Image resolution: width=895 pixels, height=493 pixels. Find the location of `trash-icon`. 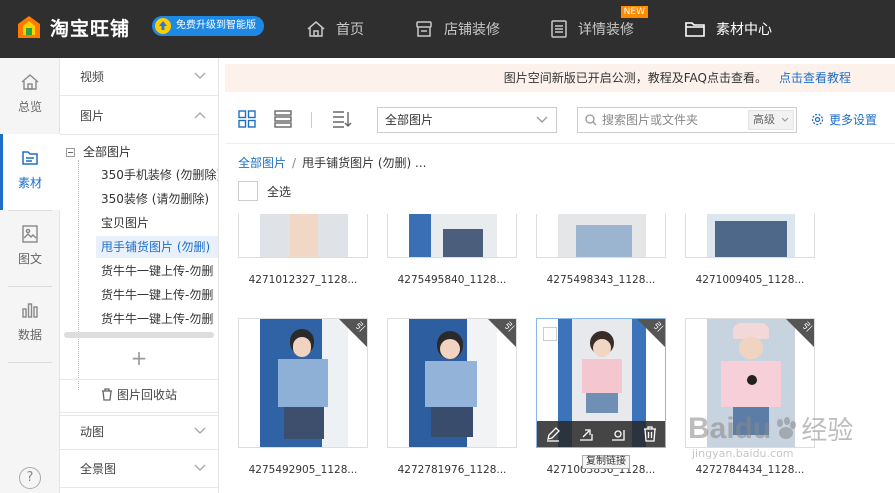

trash-icon is located at coordinates (106, 394).